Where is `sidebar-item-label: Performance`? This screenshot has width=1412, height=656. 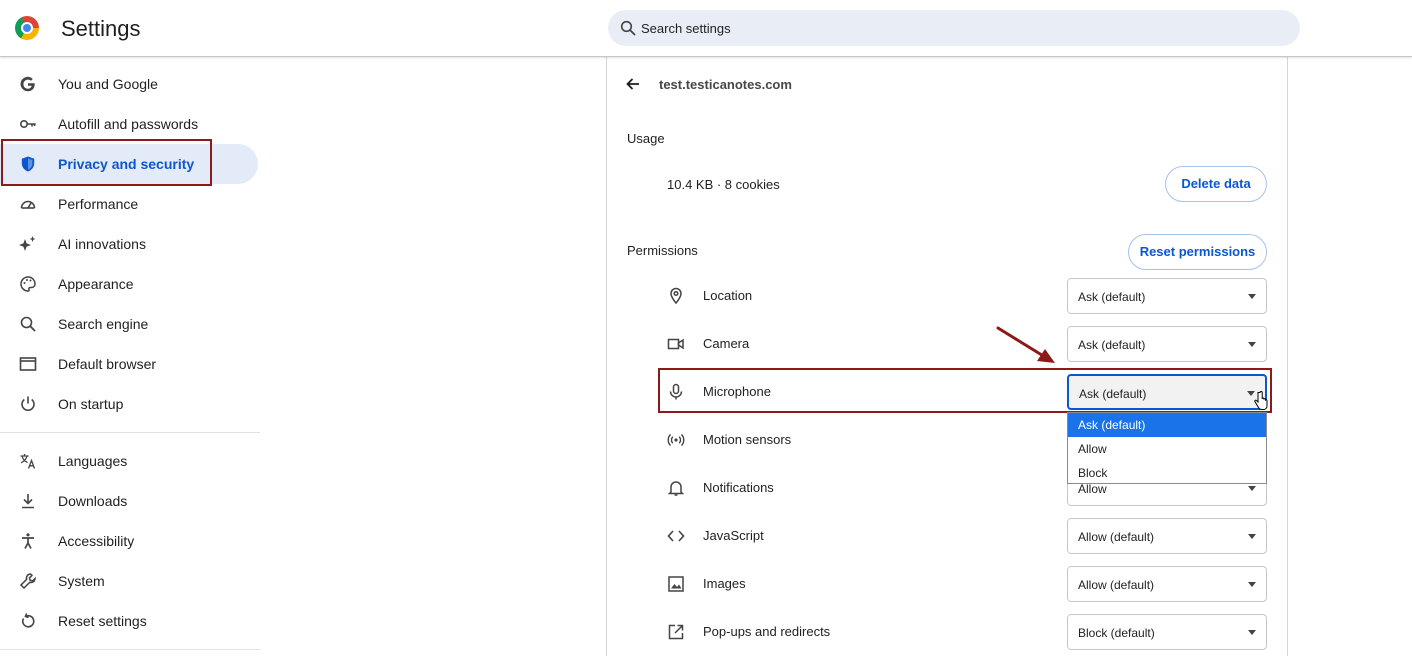 sidebar-item-label: Performance is located at coordinates (98, 204).